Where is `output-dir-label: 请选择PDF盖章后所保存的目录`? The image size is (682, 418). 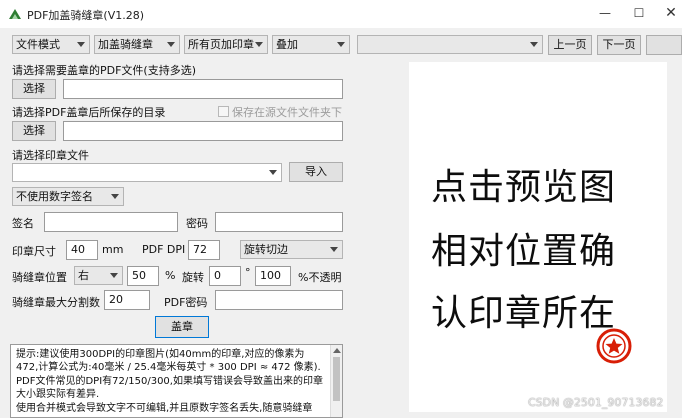 output-dir-label: 请选择PDF盖章后所保存的目录 is located at coordinates (89, 112).